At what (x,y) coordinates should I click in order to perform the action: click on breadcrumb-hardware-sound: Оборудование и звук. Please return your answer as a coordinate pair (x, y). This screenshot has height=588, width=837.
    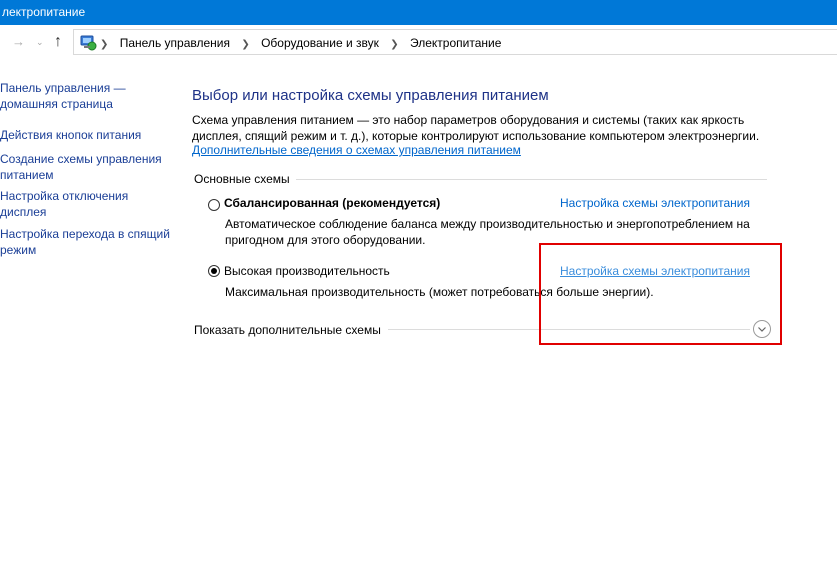
    Looking at the image, I should click on (320, 43).